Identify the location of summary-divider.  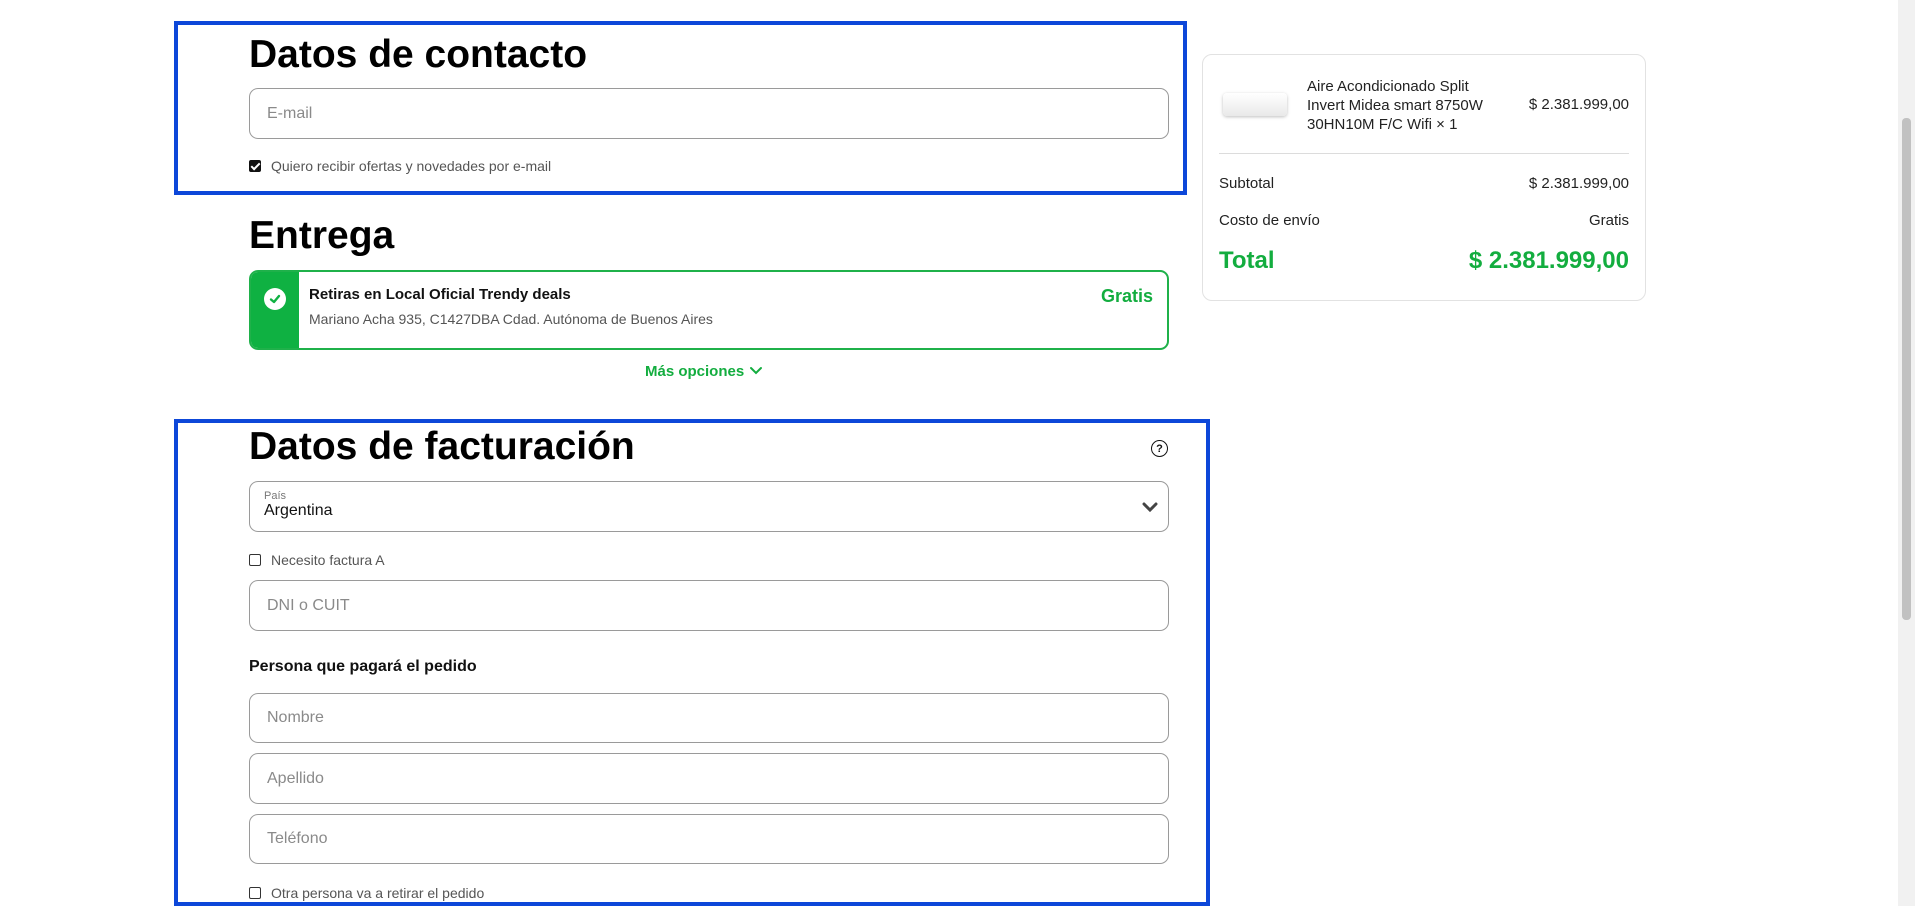
(1424, 153).